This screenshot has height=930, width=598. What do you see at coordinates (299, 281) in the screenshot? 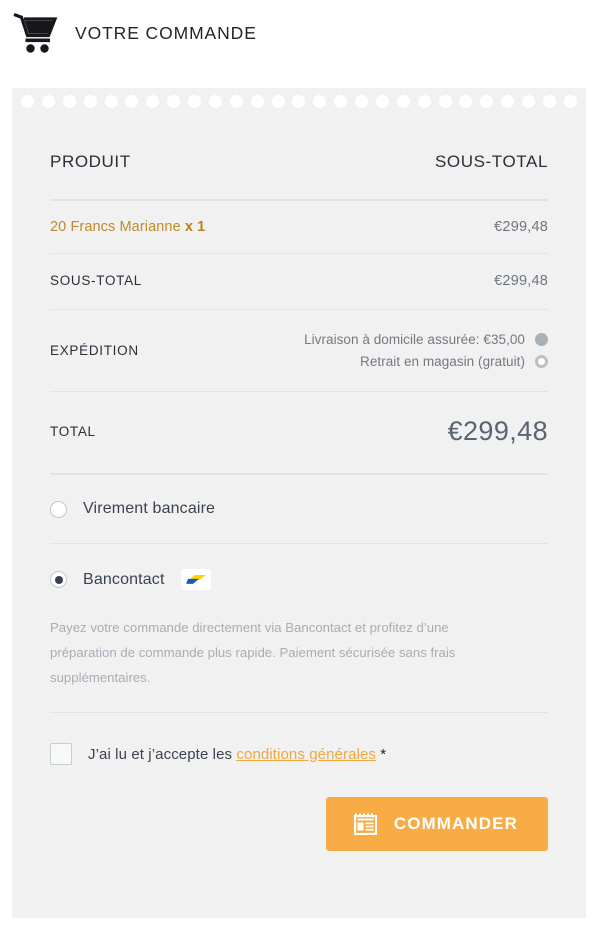
I see `subtotal-row: SOUS-TOTAL €299,48` at bounding box center [299, 281].